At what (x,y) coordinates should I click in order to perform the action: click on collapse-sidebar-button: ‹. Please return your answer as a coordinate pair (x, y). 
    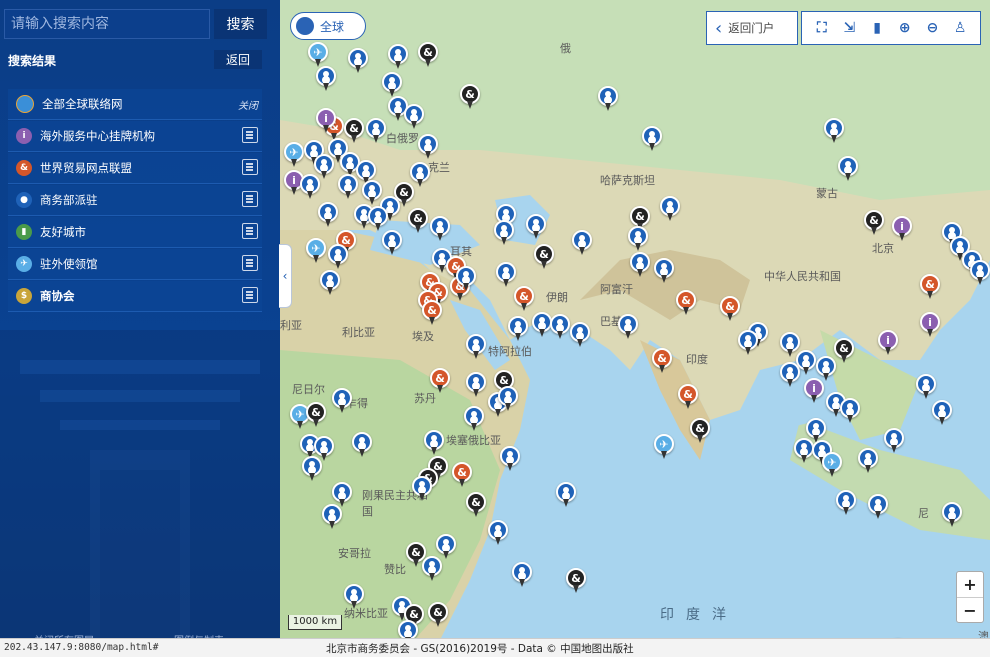
    Looking at the image, I should click on (285, 276).